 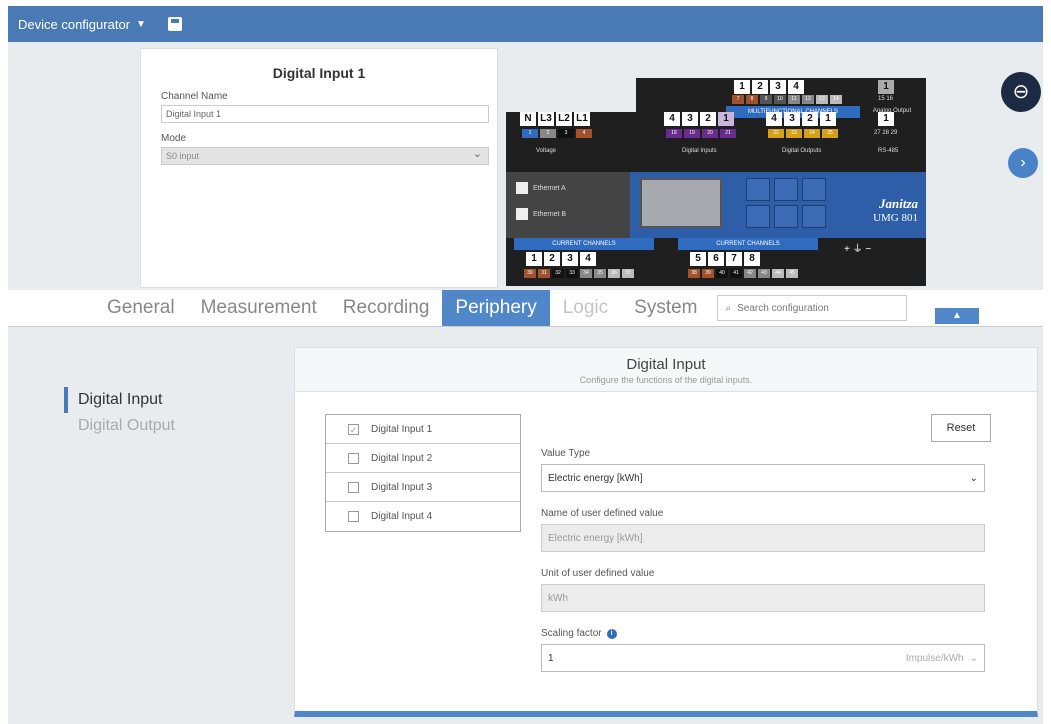 I want to click on ethernet-a-port: Ethernet A, so click(x=541, y=188).